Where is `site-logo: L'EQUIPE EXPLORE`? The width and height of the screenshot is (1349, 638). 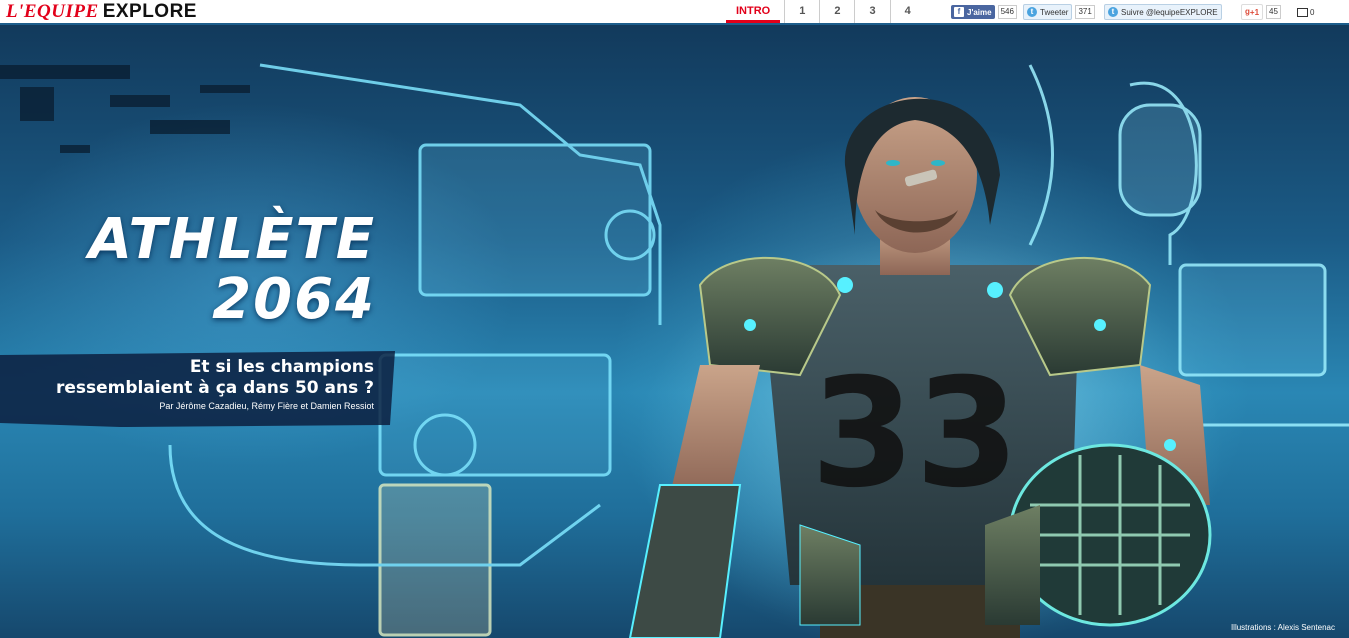
site-logo: L'EQUIPE EXPLORE is located at coordinates (101, 12).